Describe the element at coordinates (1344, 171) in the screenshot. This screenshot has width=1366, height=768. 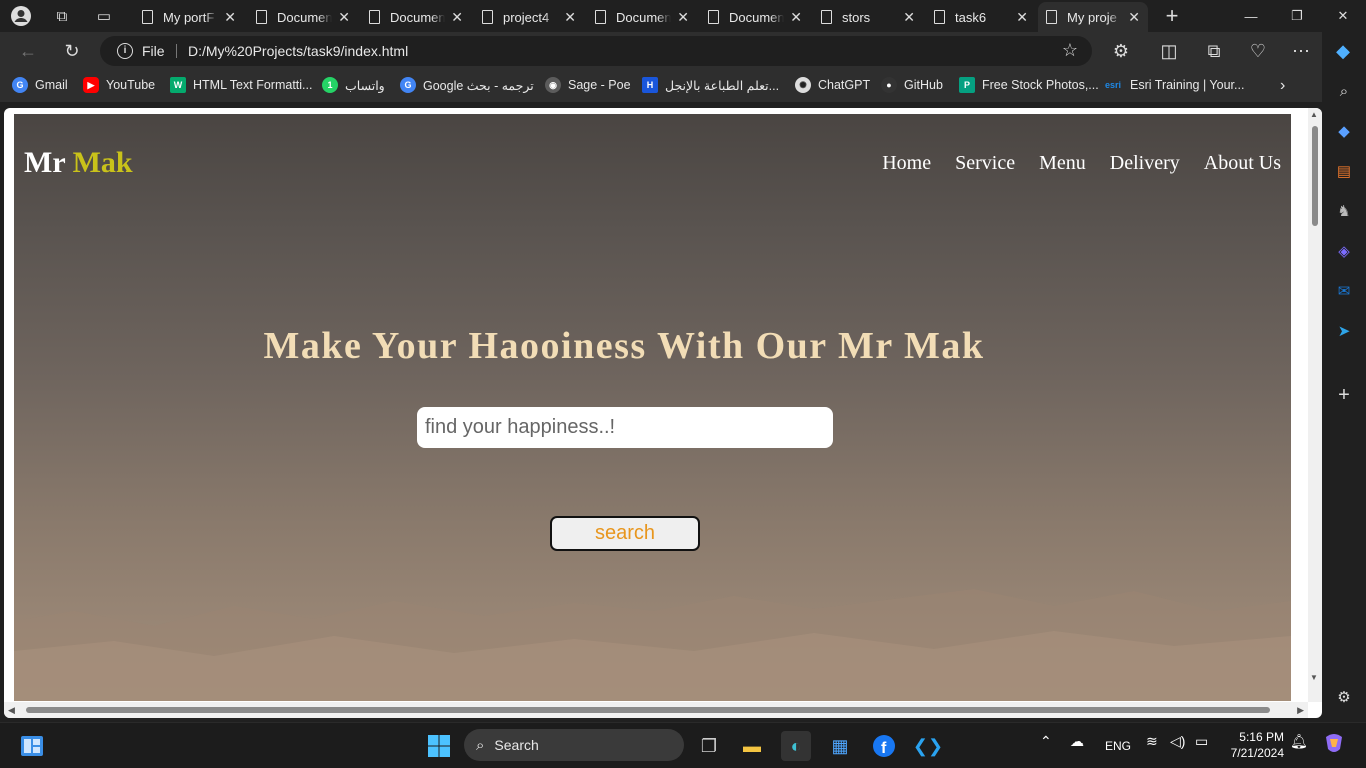
I see `tools-icon: ▤` at that location.